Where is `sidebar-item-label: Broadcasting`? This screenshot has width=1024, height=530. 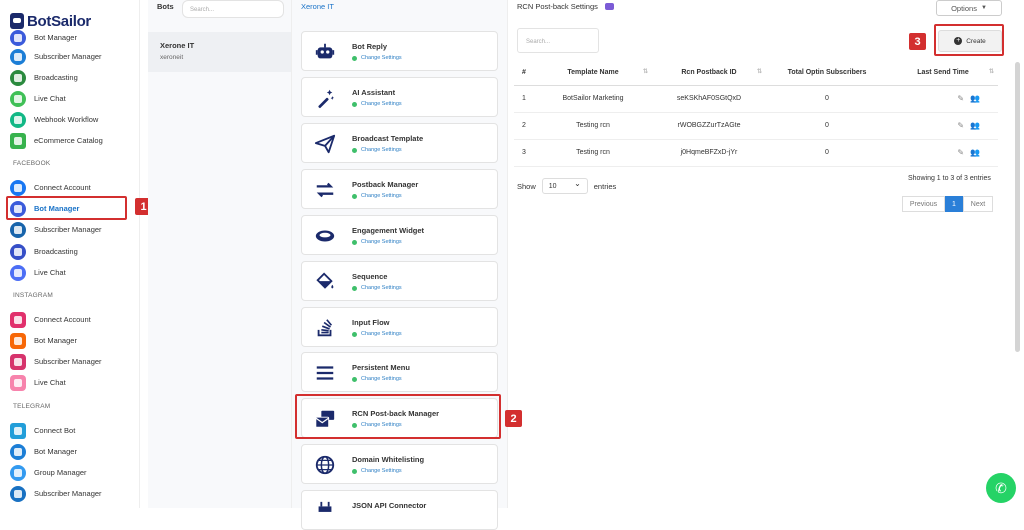
sidebar-item-label: Broadcasting is located at coordinates (56, 251).